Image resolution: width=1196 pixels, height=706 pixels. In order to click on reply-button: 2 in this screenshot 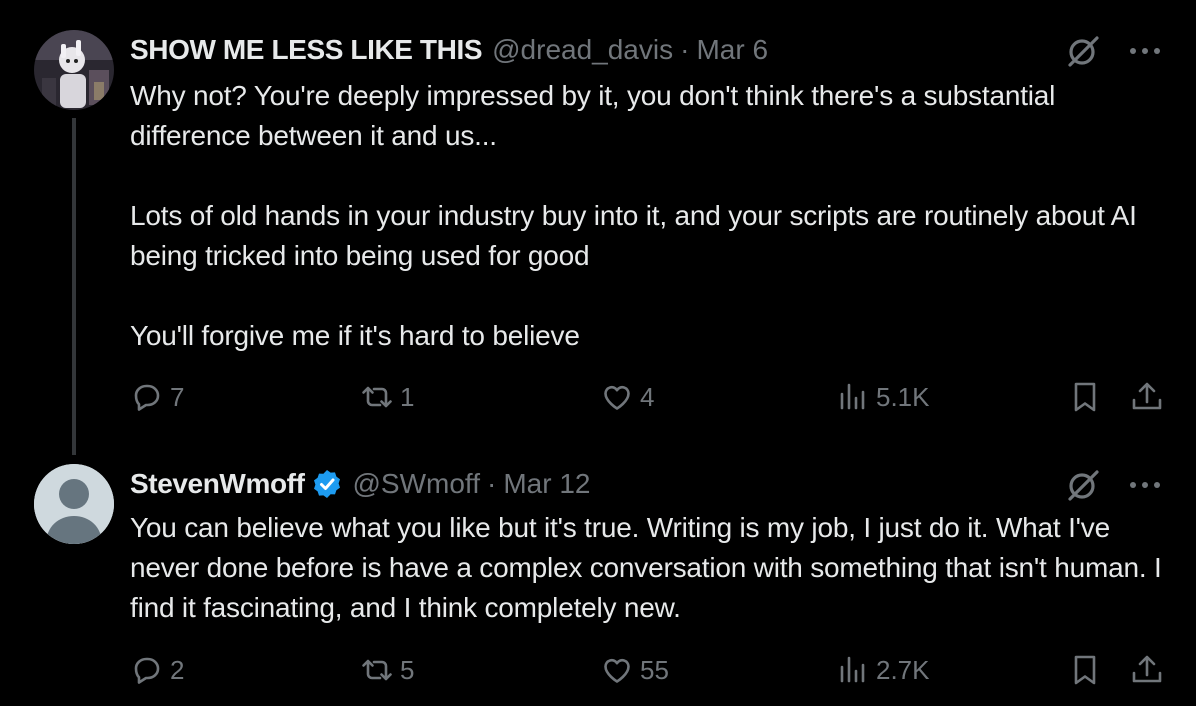, I will do `click(157, 670)`.